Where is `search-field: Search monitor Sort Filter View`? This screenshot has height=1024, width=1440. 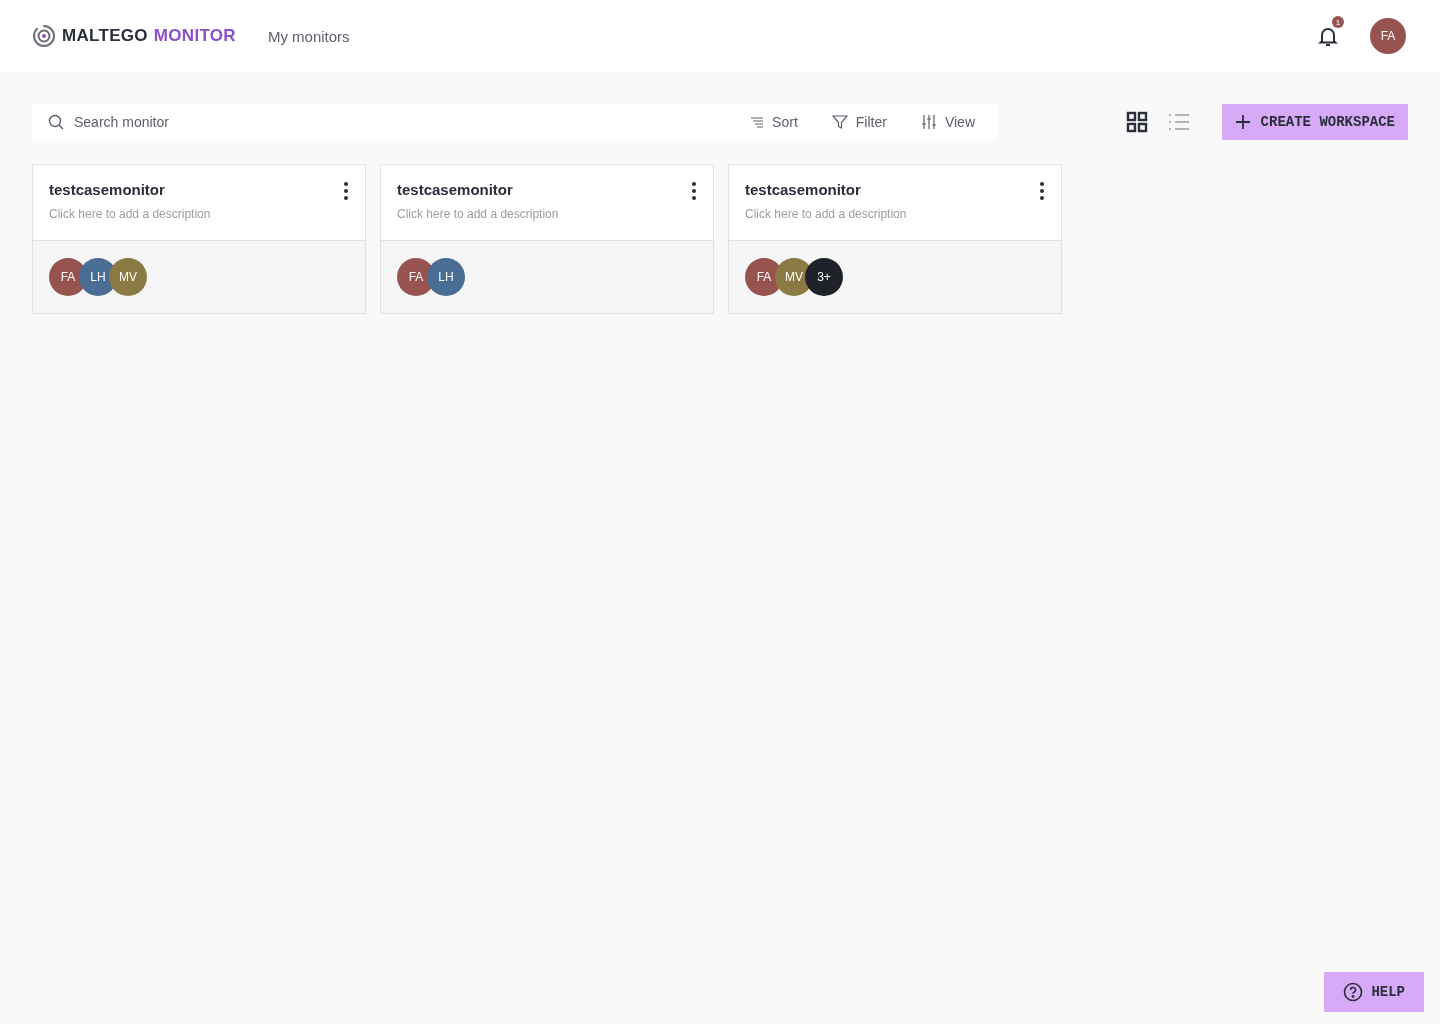 search-field: Search monitor Sort Filter View is located at coordinates (514, 122).